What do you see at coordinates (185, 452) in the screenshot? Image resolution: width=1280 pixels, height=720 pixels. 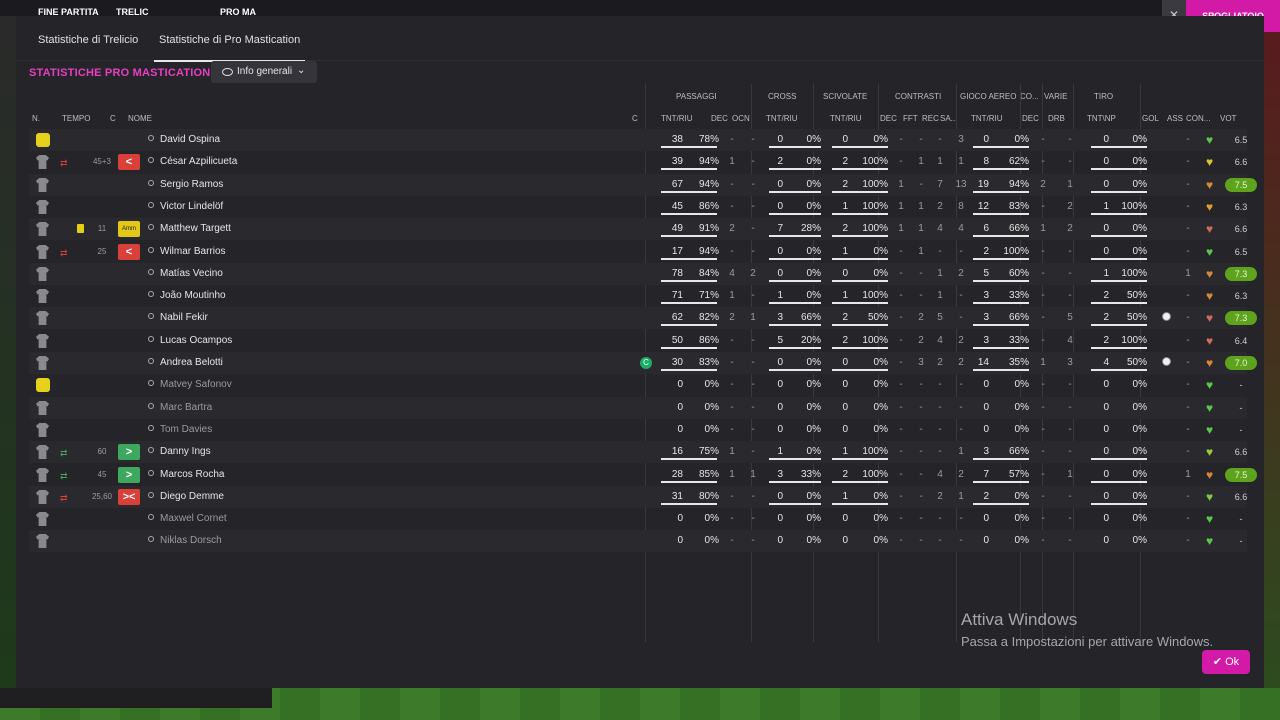 I see `player-name: Danny Ings` at bounding box center [185, 452].